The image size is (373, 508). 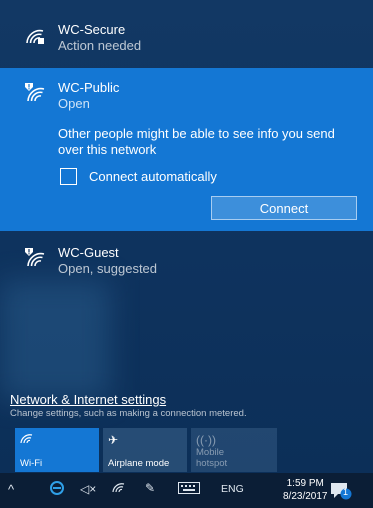 What do you see at coordinates (150, 488) in the screenshot?
I see `pen-icon: ✎` at bounding box center [150, 488].